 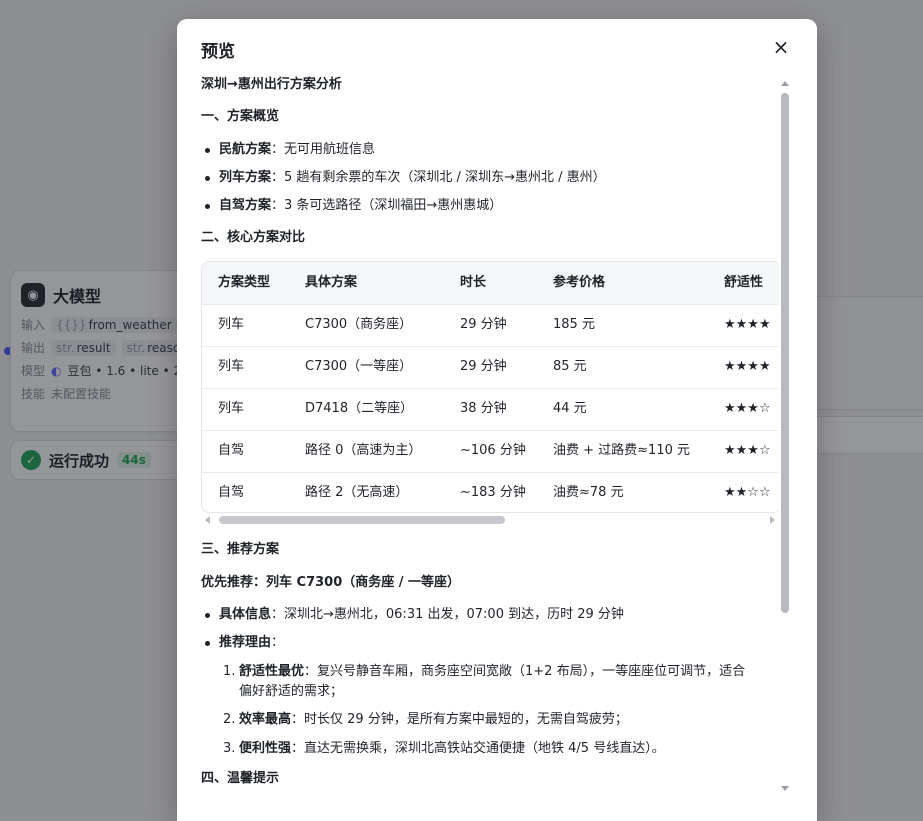 What do you see at coordinates (490, 409) in the screenshot?
I see `table-row: 列车 D7418（二等座） 38 分钟 44 元 ★★★☆` at bounding box center [490, 409].